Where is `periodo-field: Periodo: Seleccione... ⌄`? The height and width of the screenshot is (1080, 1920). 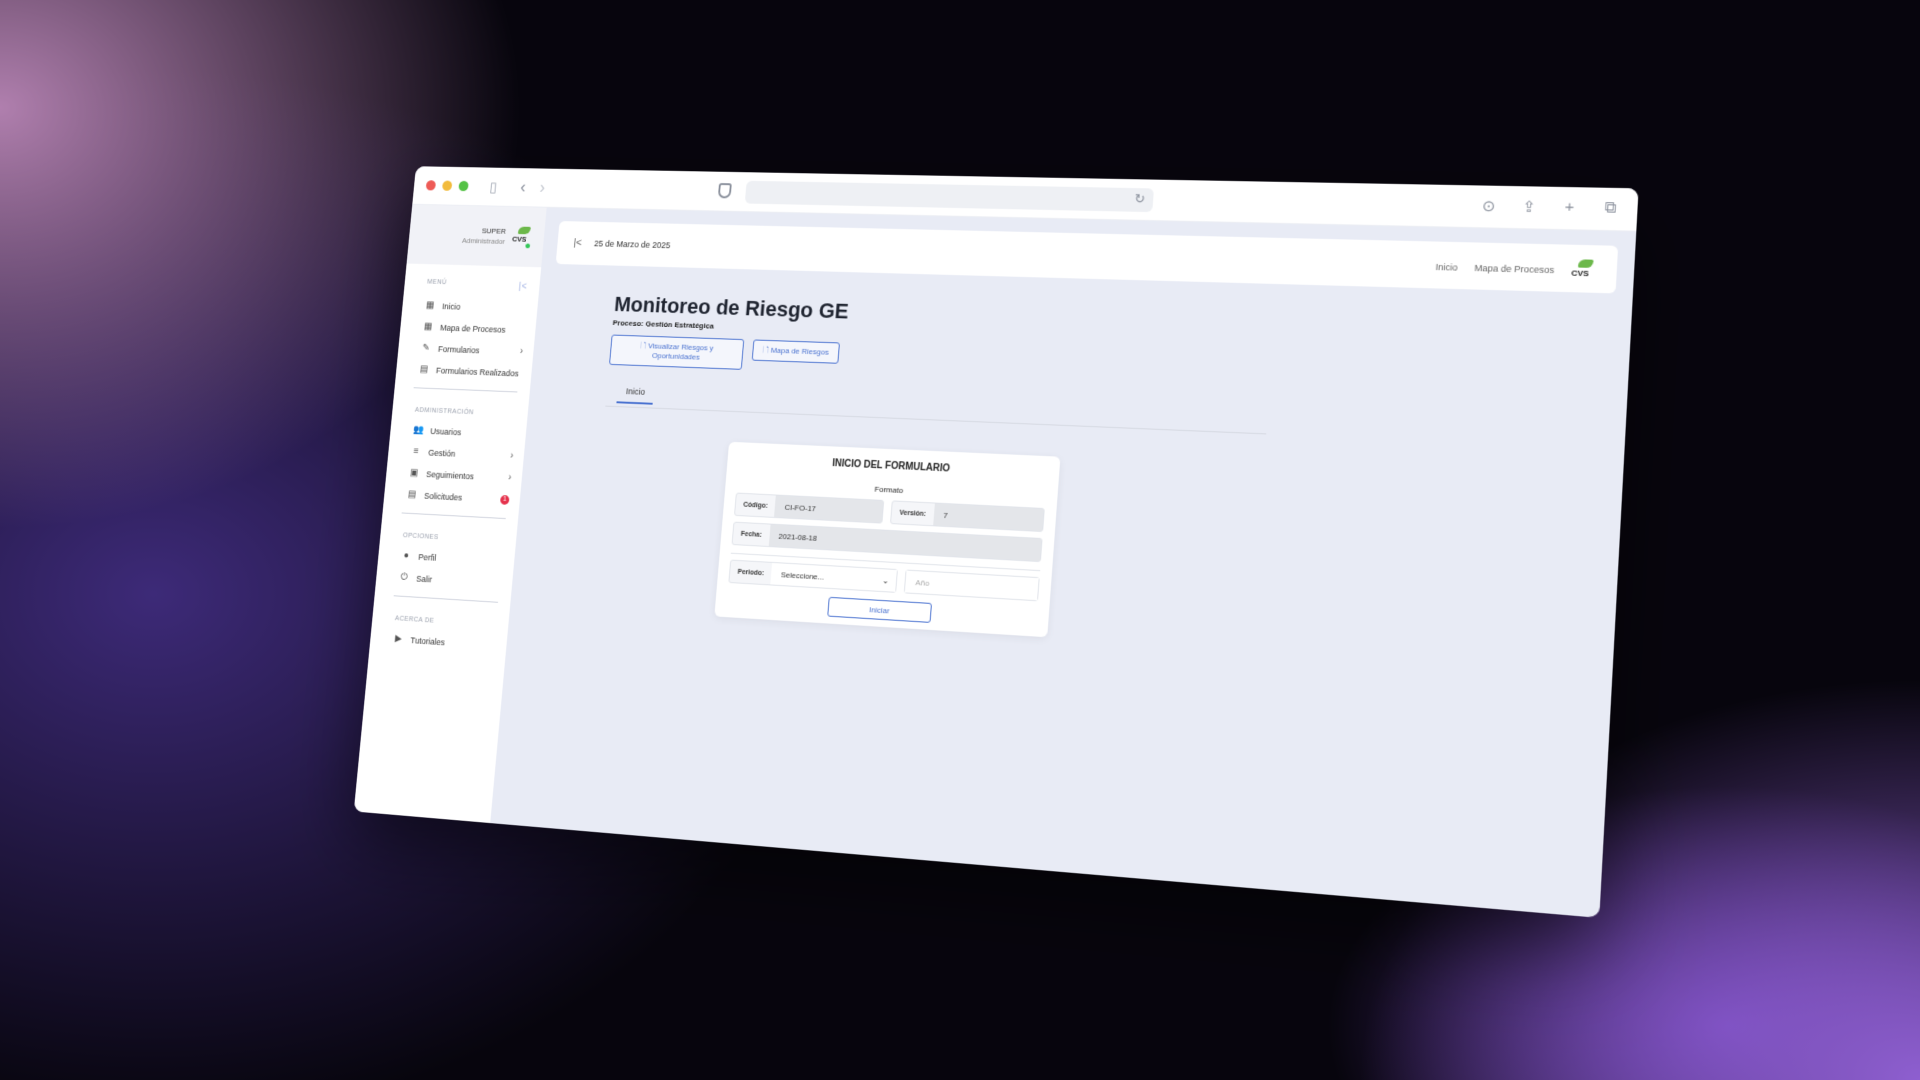
periodo-field: Periodo: Seleccione... ⌄ is located at coordinates (813, 576).